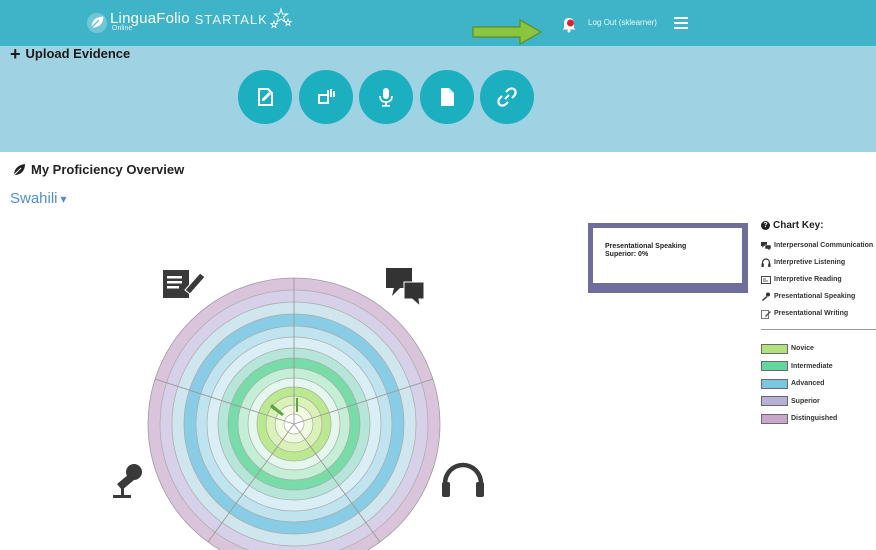 The width and height of the screenshot is (876, 550). I want to click on chart-key-title: Chart Key:, so click(798, 225).